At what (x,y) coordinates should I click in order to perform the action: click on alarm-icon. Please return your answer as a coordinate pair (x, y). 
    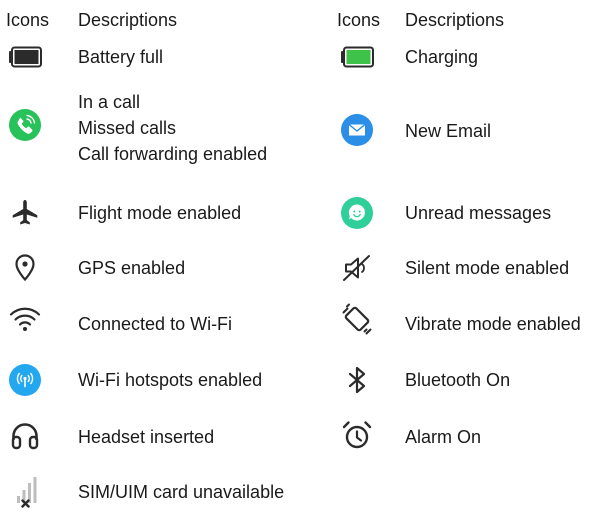
    Looking at the image, I should click on (357, 435).